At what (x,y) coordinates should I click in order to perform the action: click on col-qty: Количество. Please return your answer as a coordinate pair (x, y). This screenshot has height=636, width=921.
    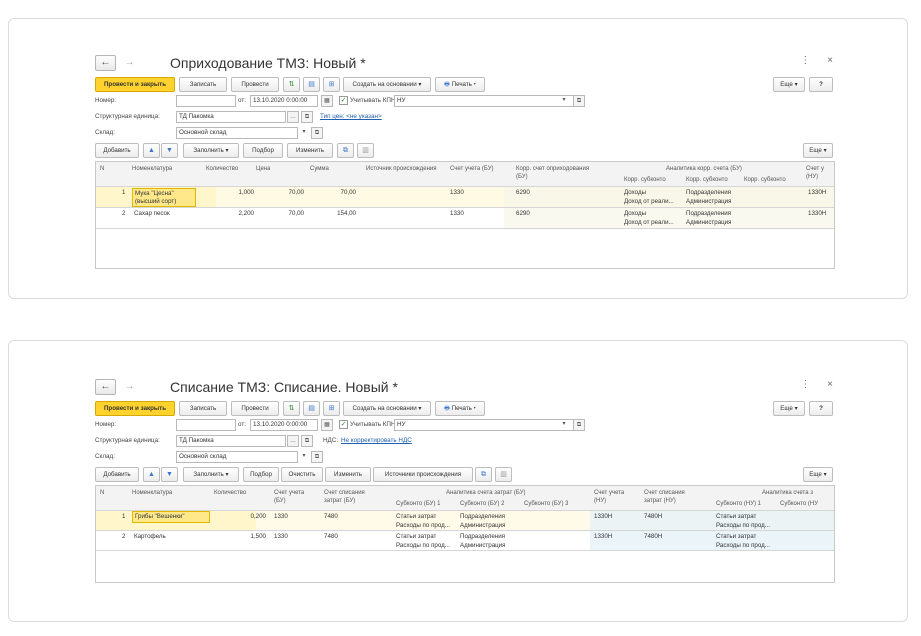
    Looking at the image, I should click on (222, 169).